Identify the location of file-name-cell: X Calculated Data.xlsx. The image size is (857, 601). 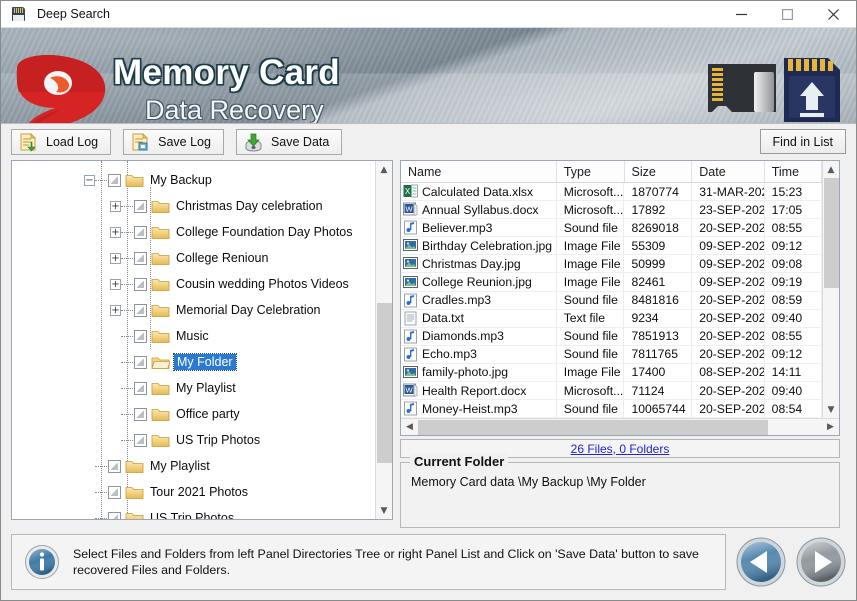
(479, 192).